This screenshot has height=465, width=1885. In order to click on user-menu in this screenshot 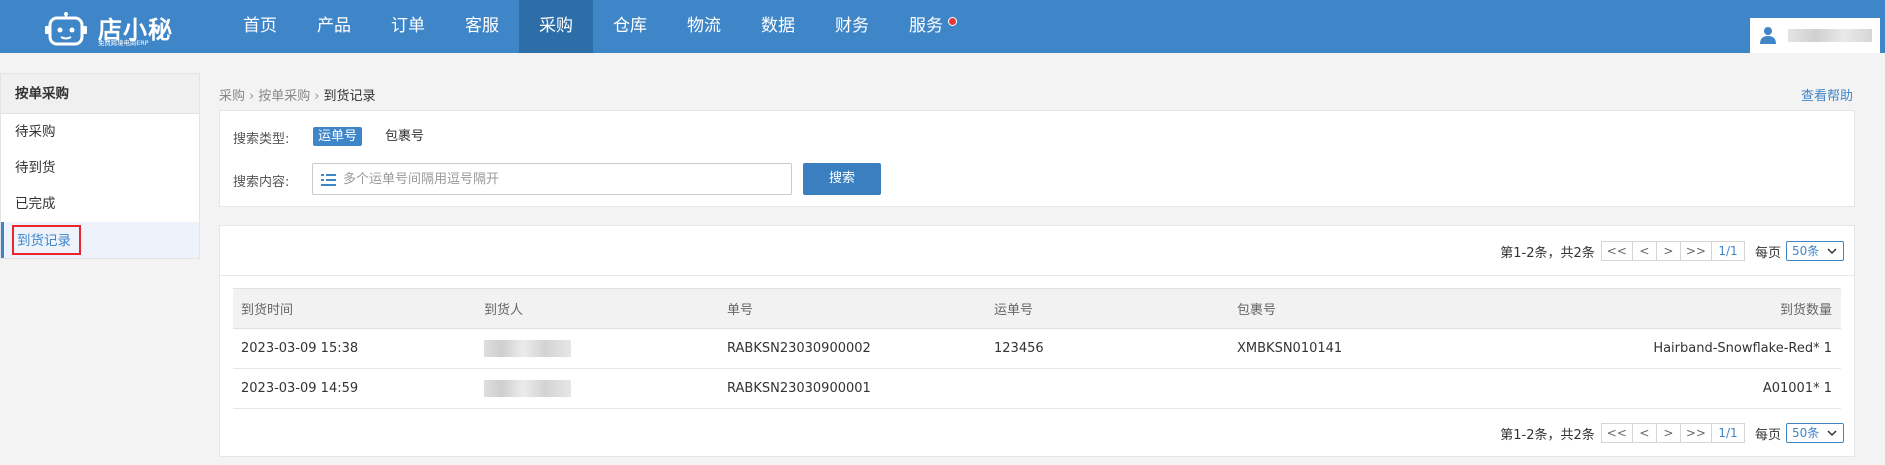, I will do `click(1815, 35)`.